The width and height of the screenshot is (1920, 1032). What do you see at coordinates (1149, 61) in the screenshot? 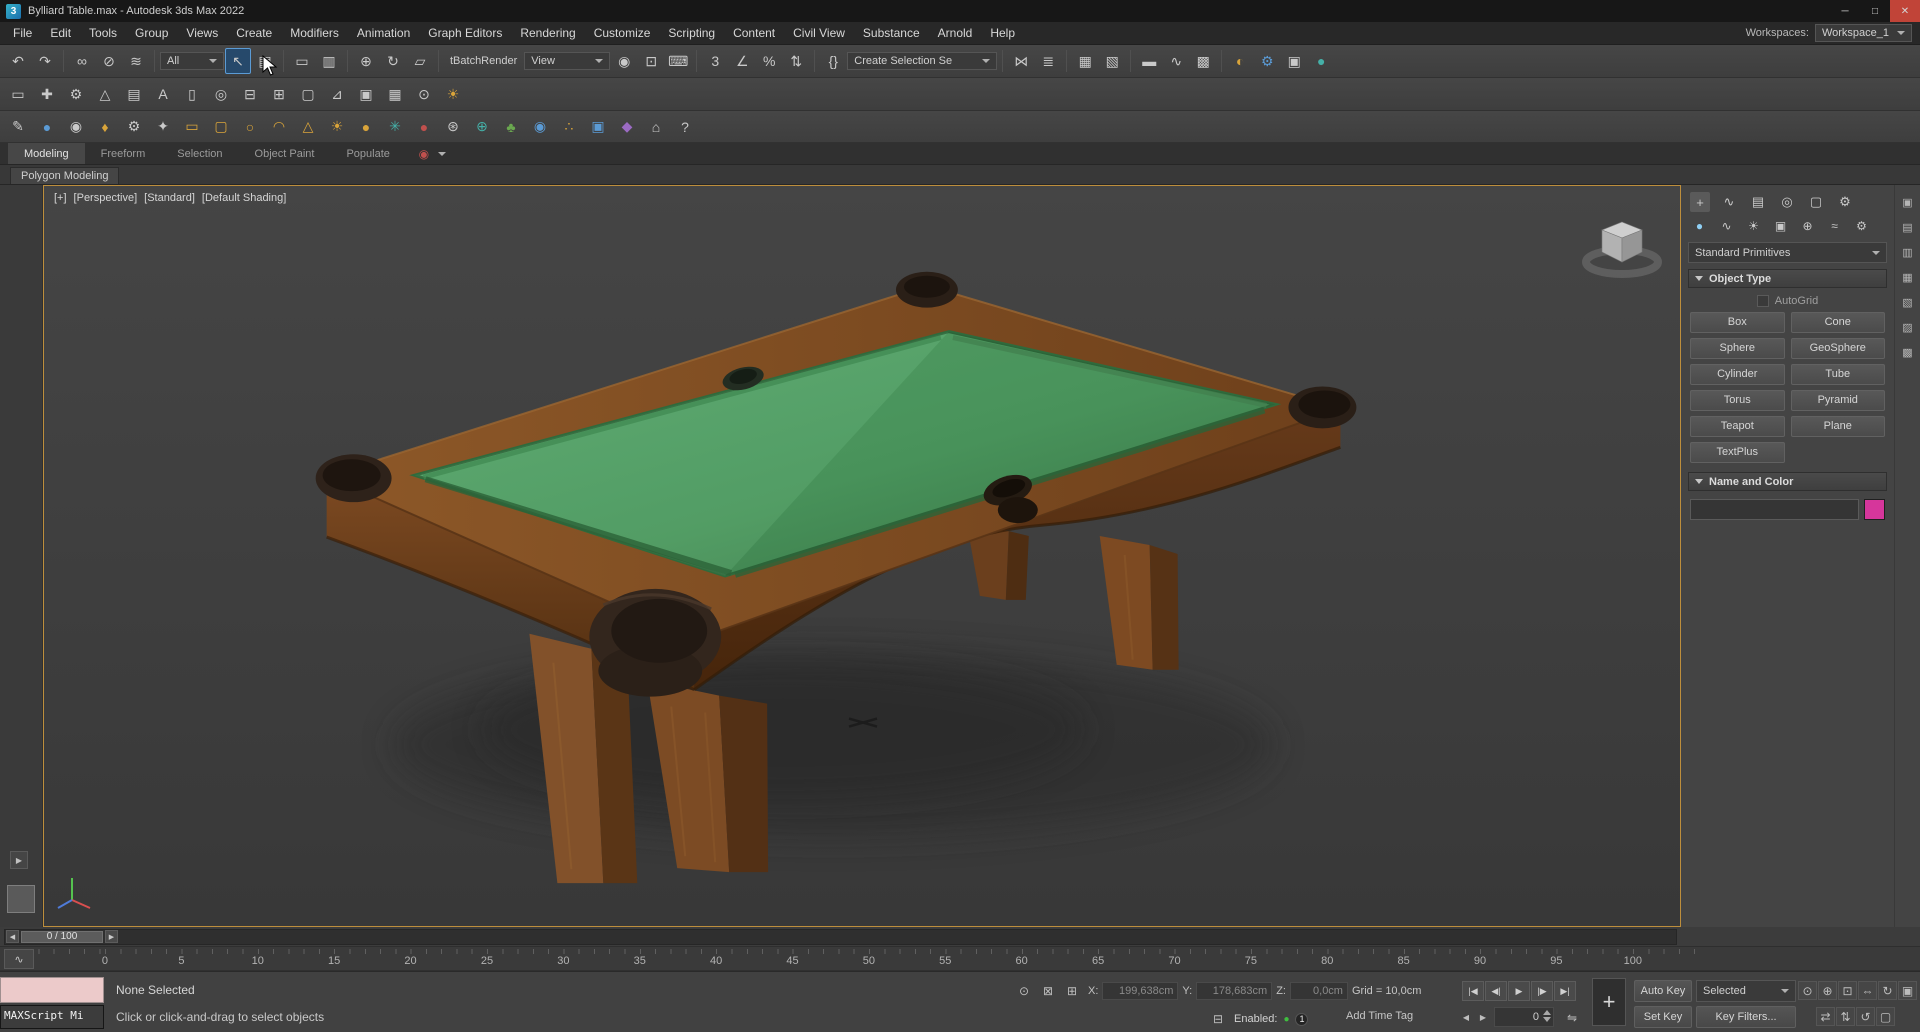
I see `ribbon-toggle-icon: ▬` at bounding box center [1149, 61].